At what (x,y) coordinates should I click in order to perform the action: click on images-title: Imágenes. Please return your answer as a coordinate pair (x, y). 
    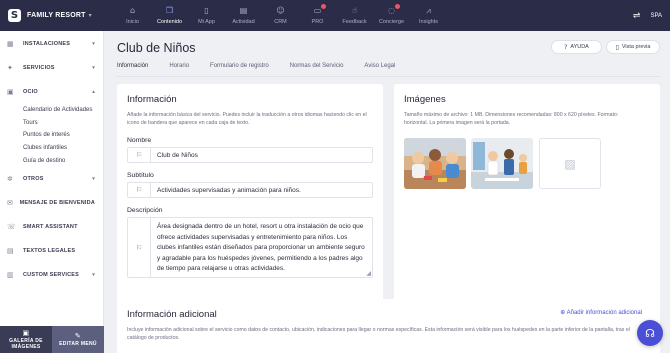
    Looking at the image, I should click on (425, 99).